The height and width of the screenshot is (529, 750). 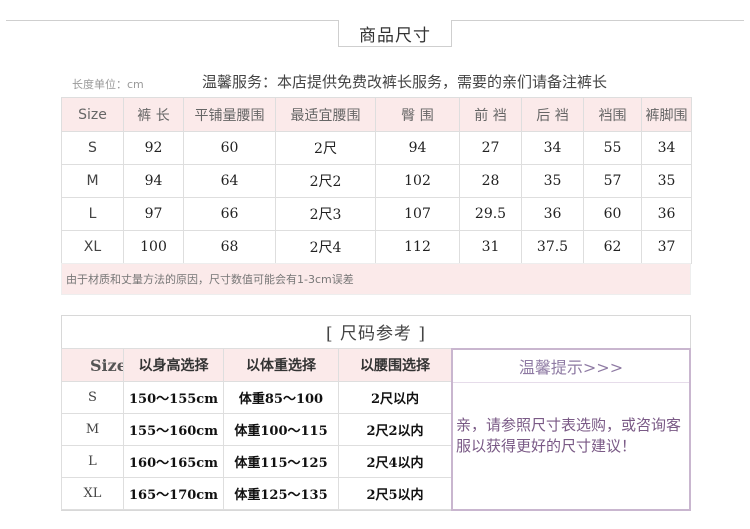 I want to click on size-table-header: Size 裤 长 平铺量腰围 最适宜腰围 臀 围 前 裆 后 裆 裆围 裤脚围, so click(x=376, y=114).